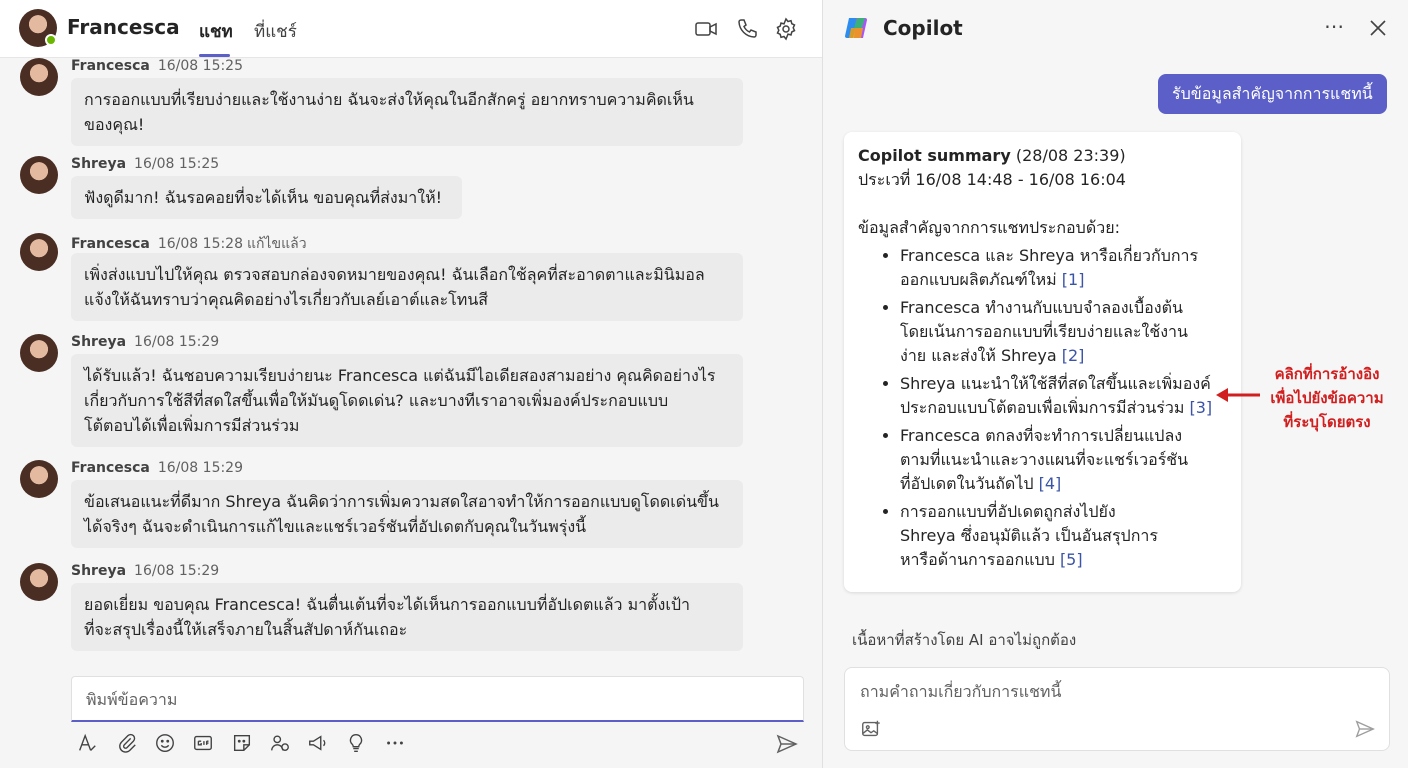 This screenshot has width=1408, height=768. I want to click on ai-disclaimer: เนื้อหาที่สร้างโดย AI อาจไม่ถูกต้อง, so click(964, 640).